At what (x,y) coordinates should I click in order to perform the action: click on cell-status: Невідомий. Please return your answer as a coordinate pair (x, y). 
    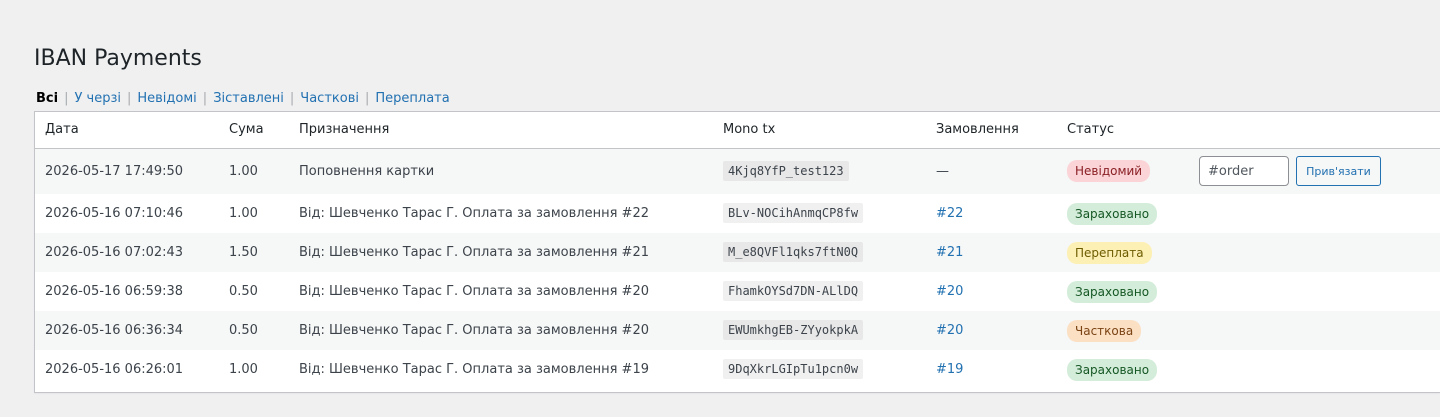
    Looking at the image, I should click on (1128, 171).